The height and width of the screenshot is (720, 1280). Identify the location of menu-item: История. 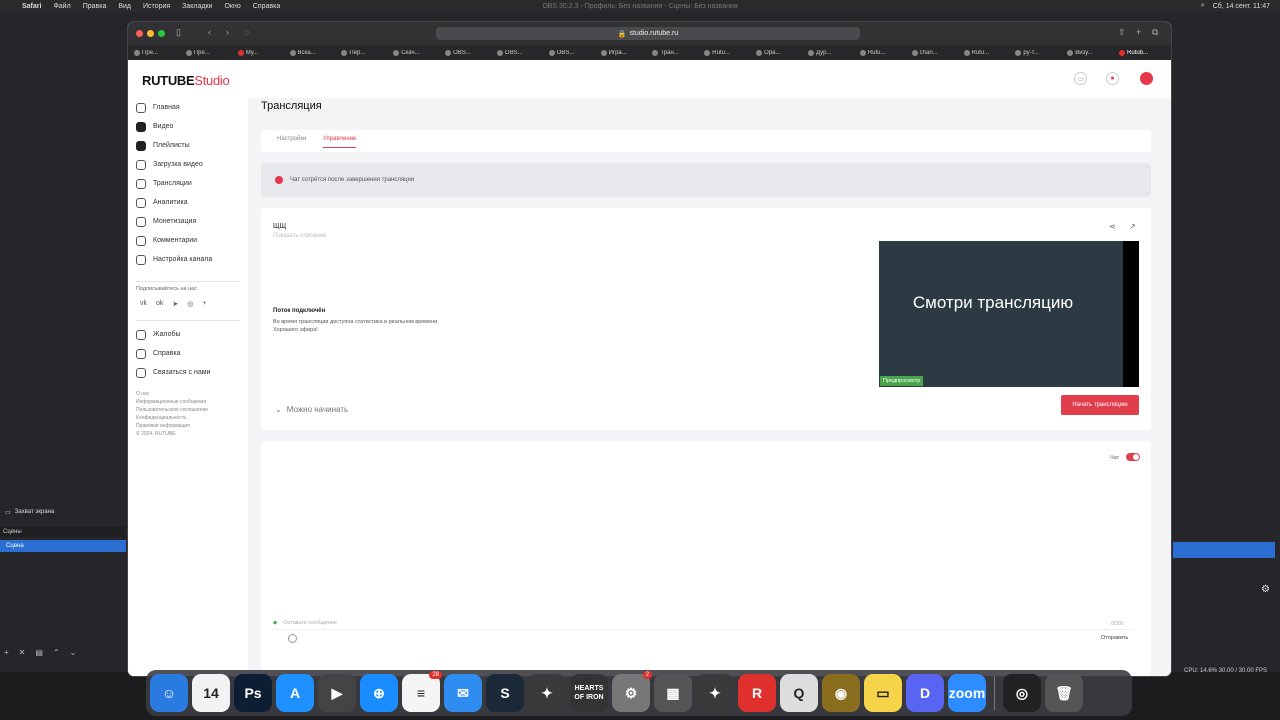
(156, 6).